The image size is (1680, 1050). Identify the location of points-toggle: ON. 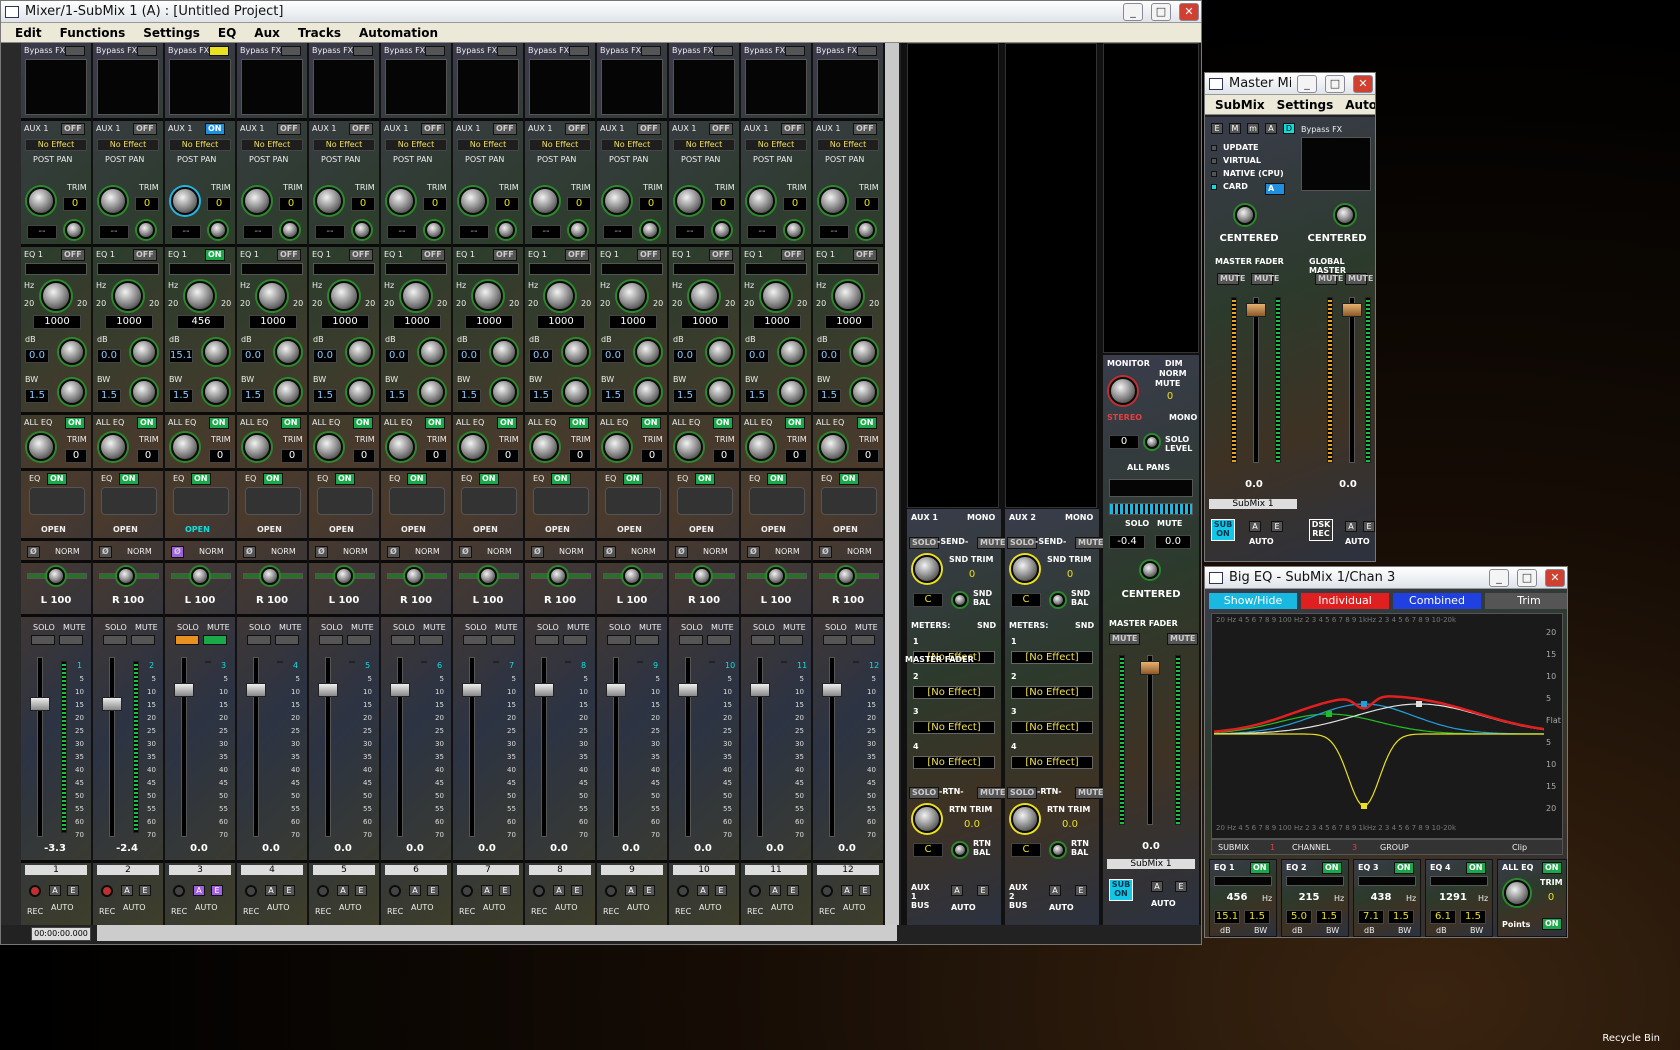
(1552, 924).